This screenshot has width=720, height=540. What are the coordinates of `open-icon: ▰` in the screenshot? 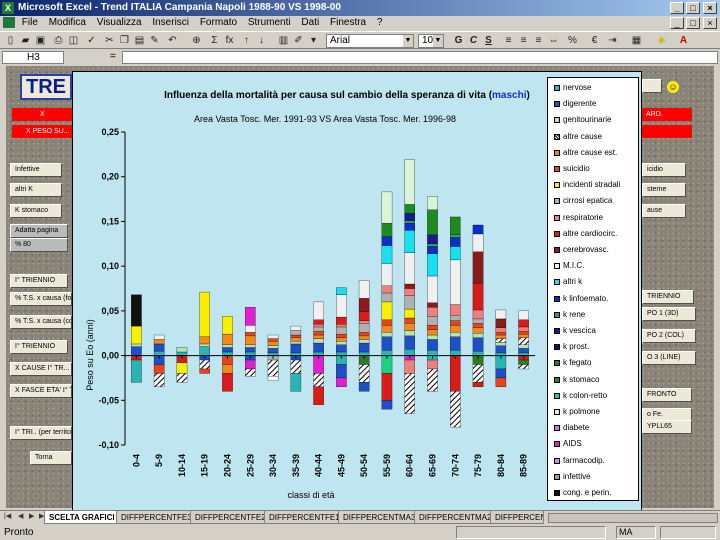 It's located at (25, 41).